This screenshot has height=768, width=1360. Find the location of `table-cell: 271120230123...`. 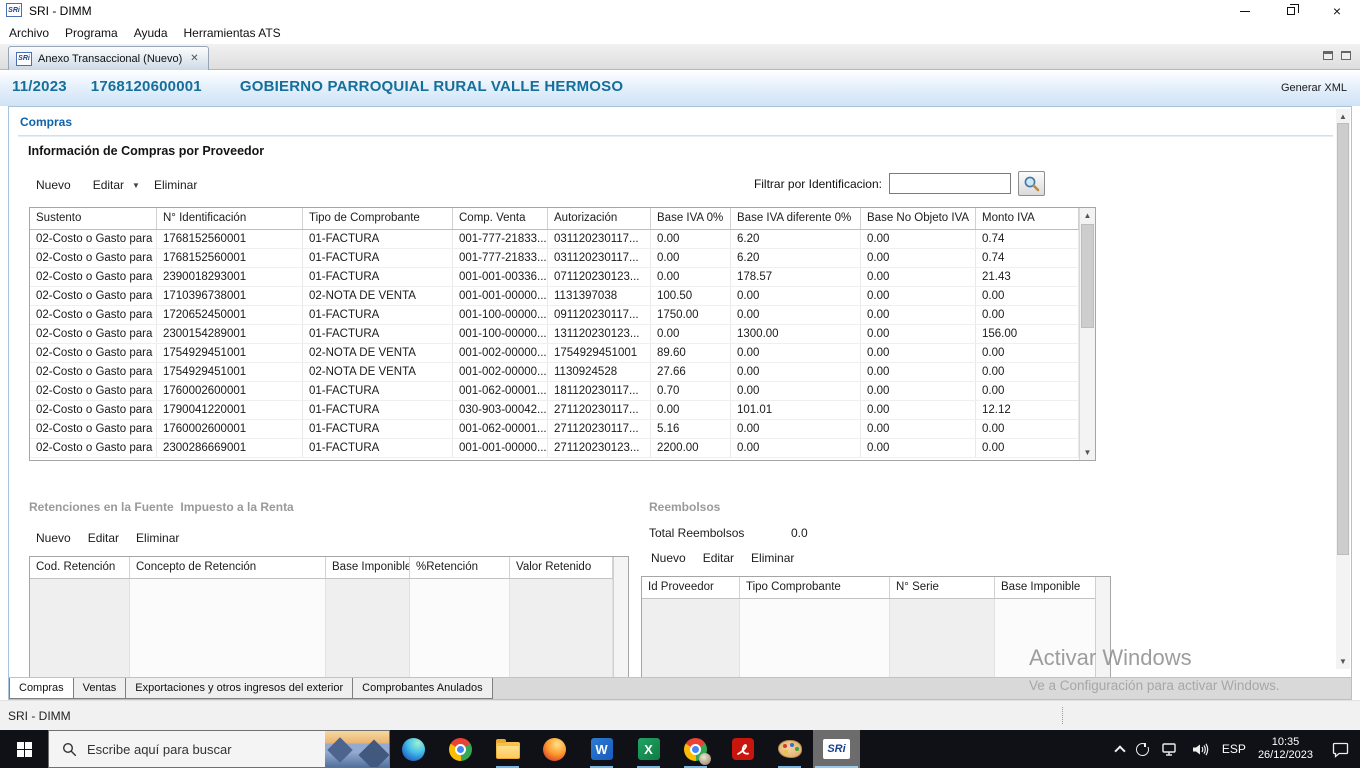

table-cell: 271120230123... is located at coordinates (599, 448).